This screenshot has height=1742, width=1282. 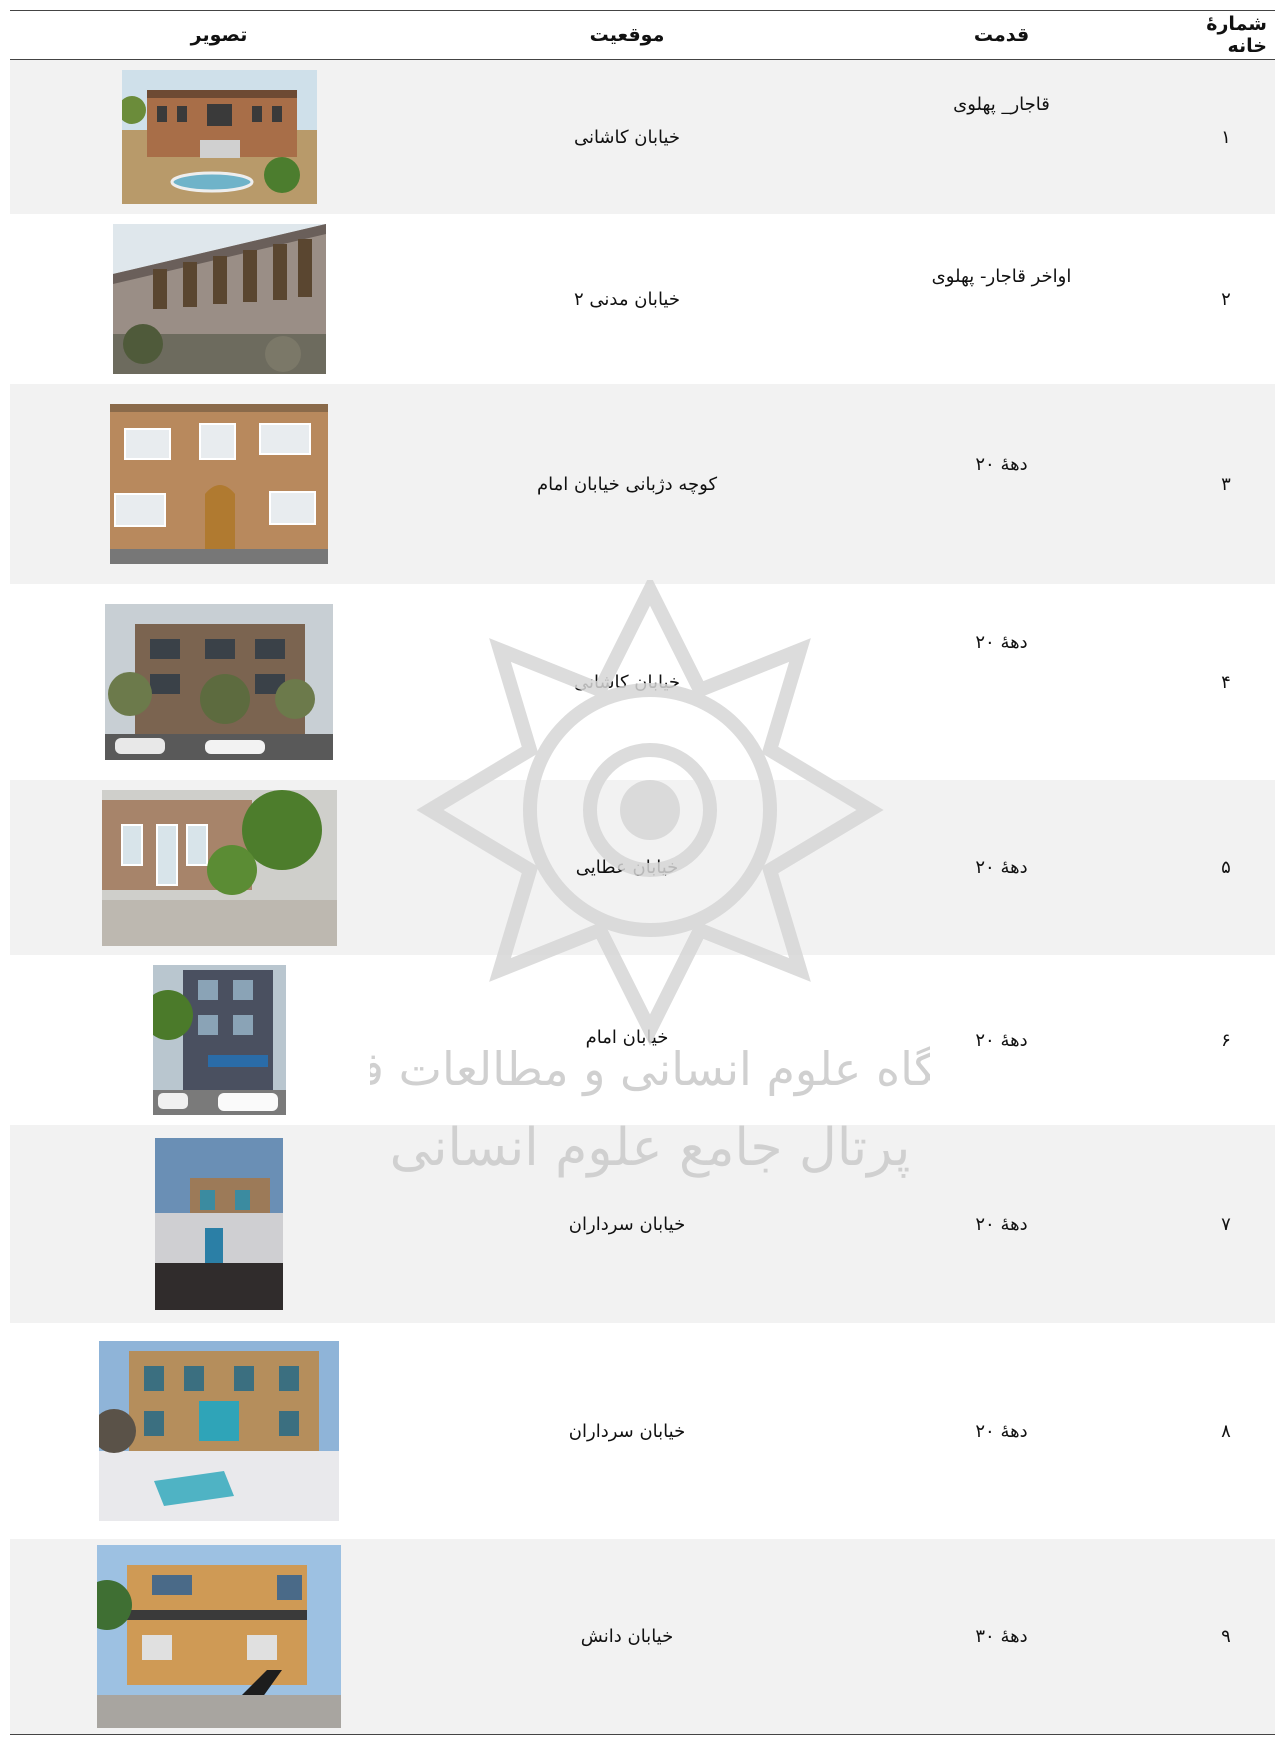 What do you see at coordinates (1226, 867) in the screenshot?
I see `house-number: ۵` at bounding box center [1226, 867].